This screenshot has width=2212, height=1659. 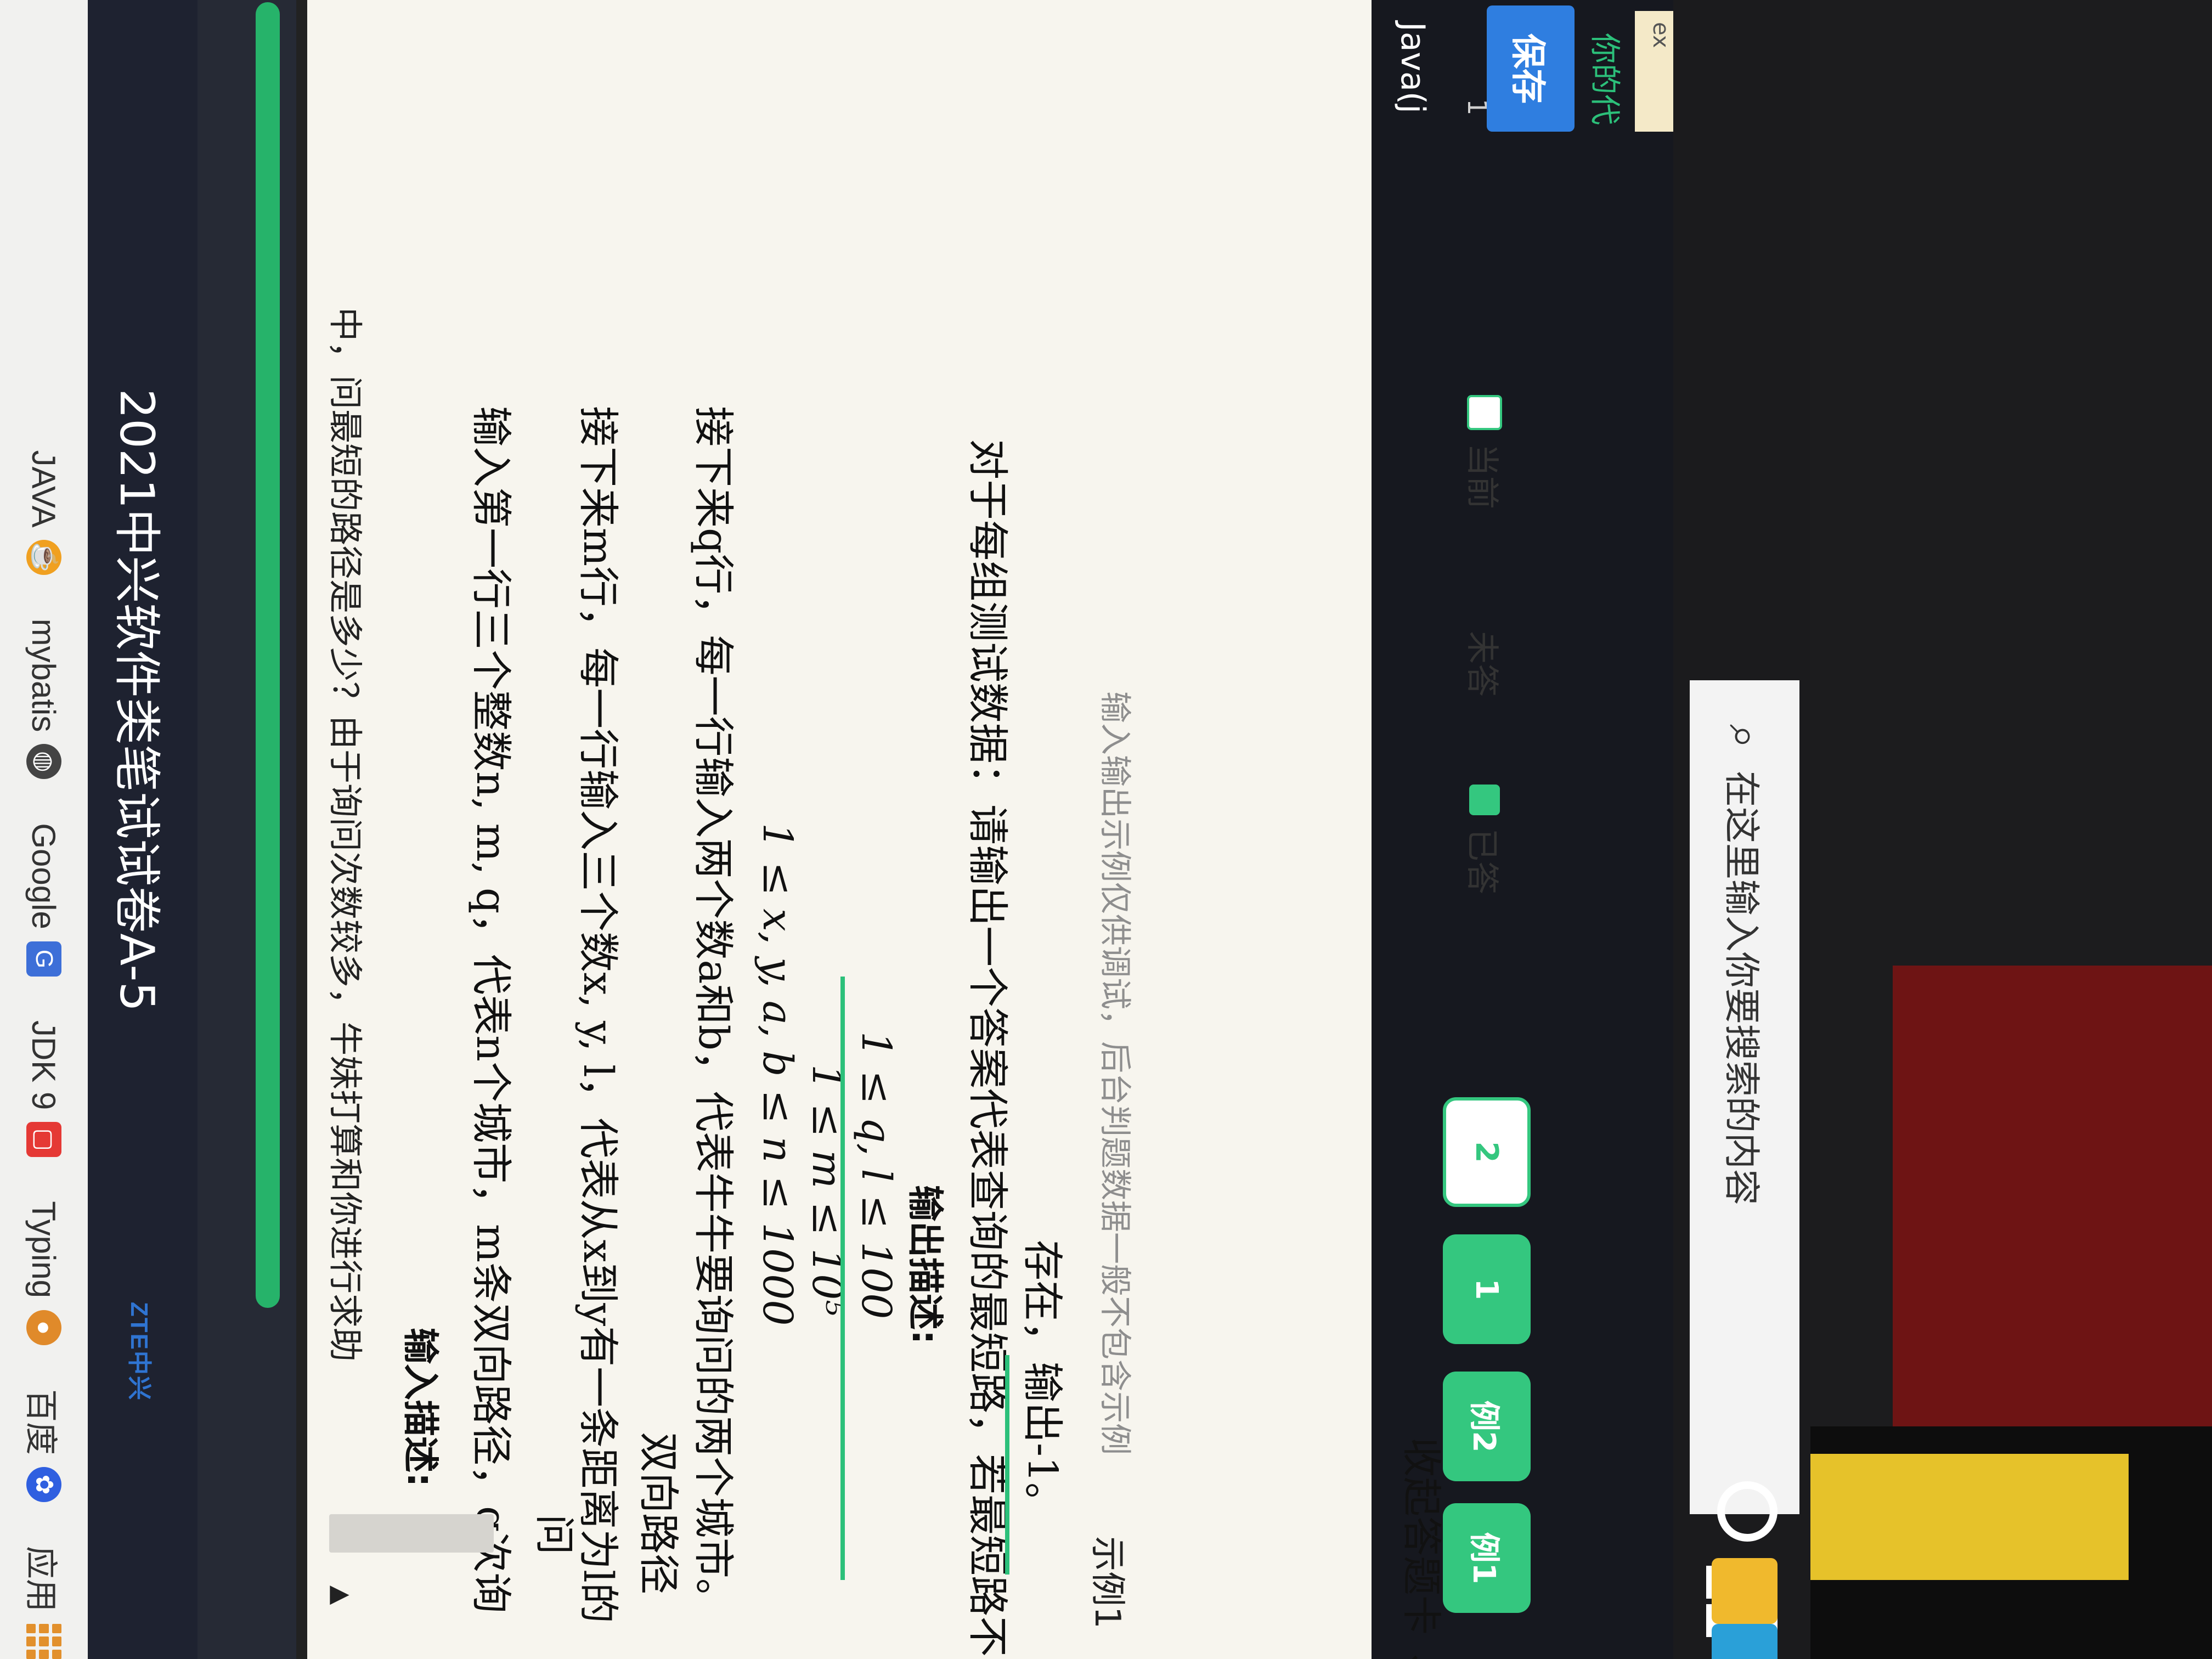 I want to click on exam-title-bar: ZTE中兴 2021中兴软件类笔试试卷A-5, so click(x=143, y=830).